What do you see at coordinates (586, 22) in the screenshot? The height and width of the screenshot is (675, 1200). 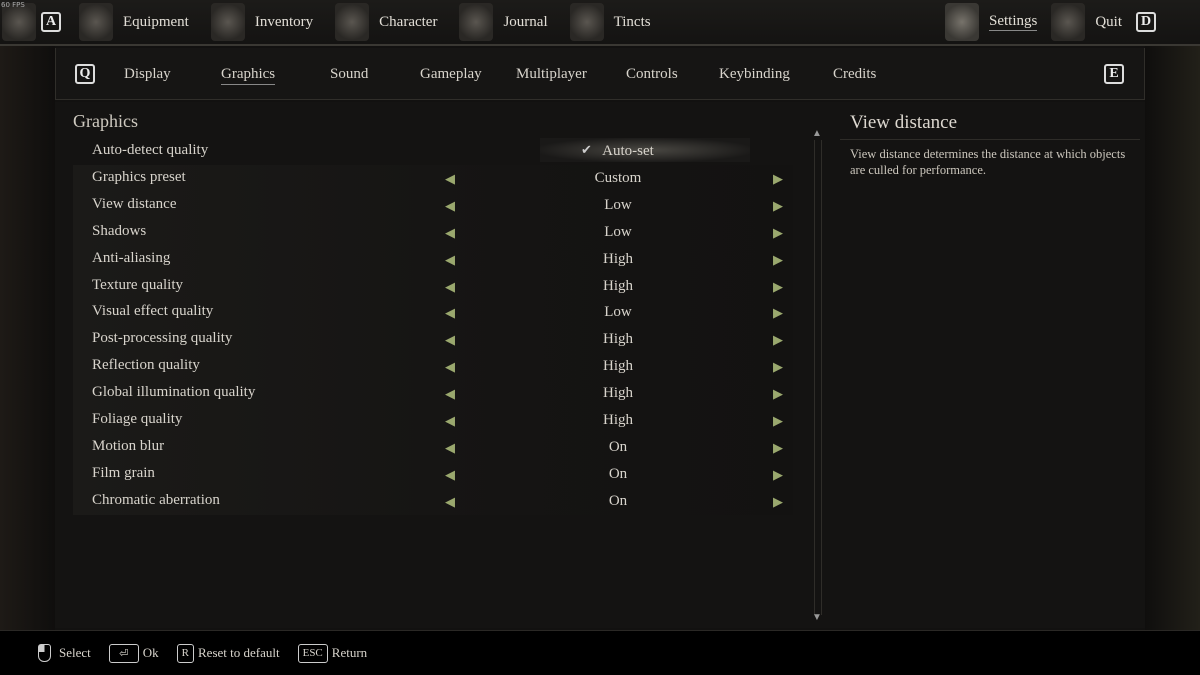 I see `tincts-icon` at bounding box center [586, 22].